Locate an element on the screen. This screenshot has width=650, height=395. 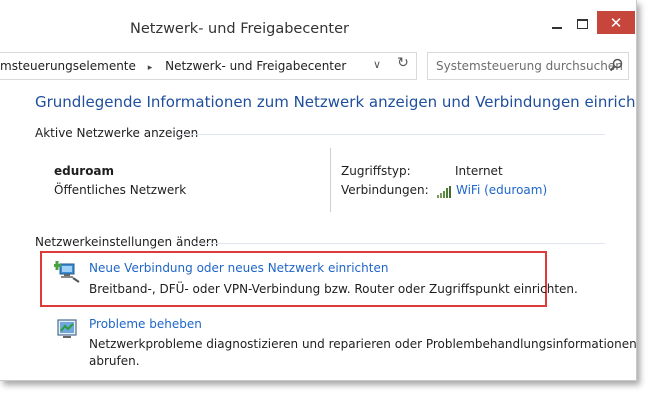
troubleshoot-icon is located at coordinates (67, 328).